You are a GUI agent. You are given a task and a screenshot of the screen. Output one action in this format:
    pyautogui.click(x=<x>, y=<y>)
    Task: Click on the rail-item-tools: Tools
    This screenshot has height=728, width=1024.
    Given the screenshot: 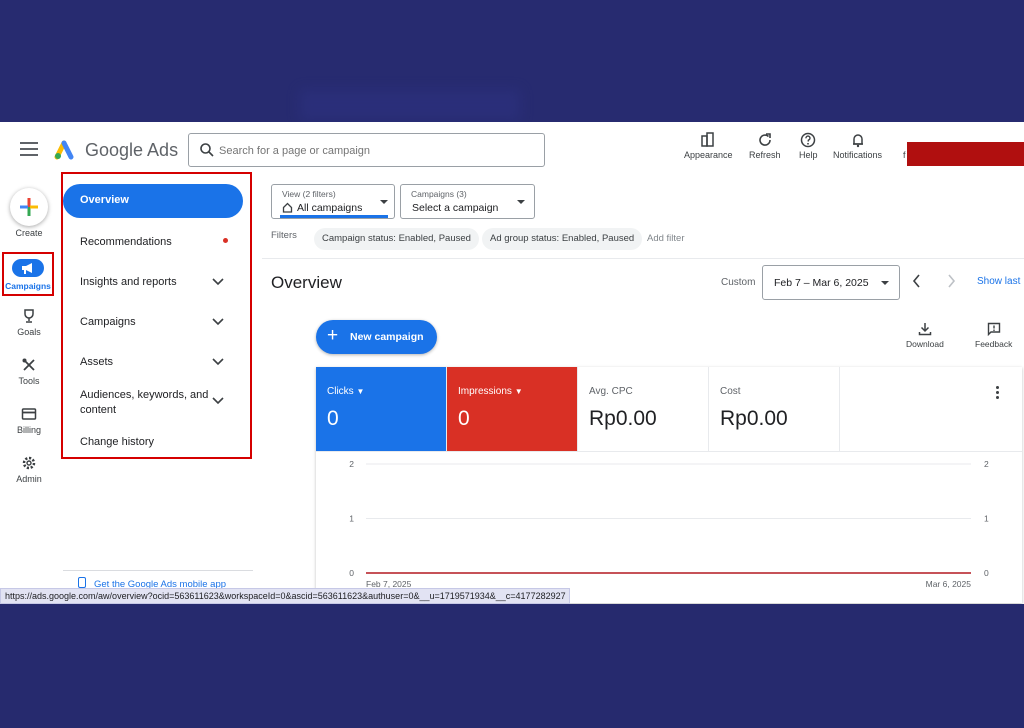 What is the action you would take?
    pyautogui.click(x=29, y=371)
    